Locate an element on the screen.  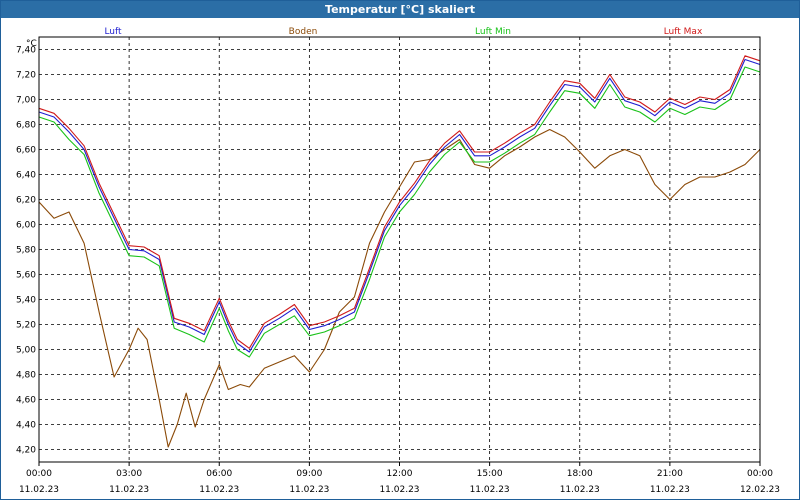
y-tick-label: 6,40 is located at coordinates (26, 176).